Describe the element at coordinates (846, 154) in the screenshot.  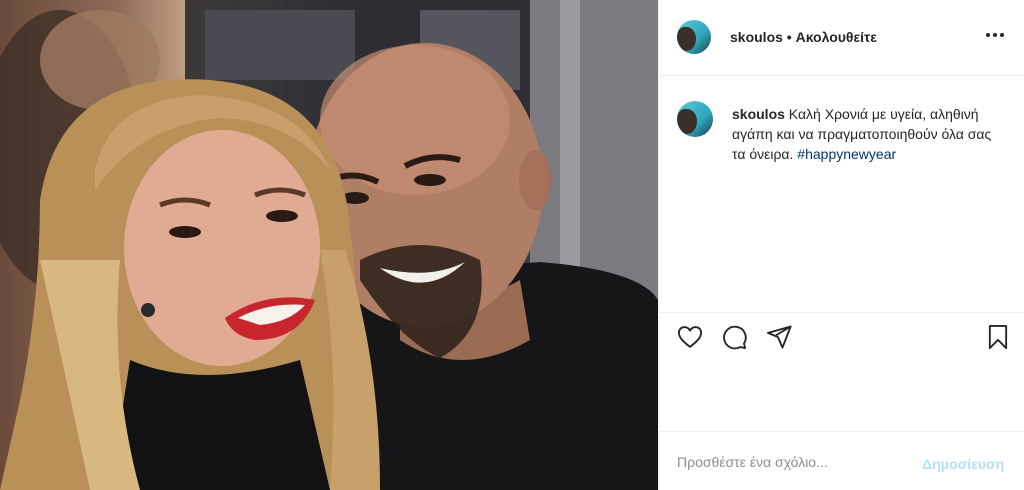
I see `hashtag-link: #happynewyear` at that location.